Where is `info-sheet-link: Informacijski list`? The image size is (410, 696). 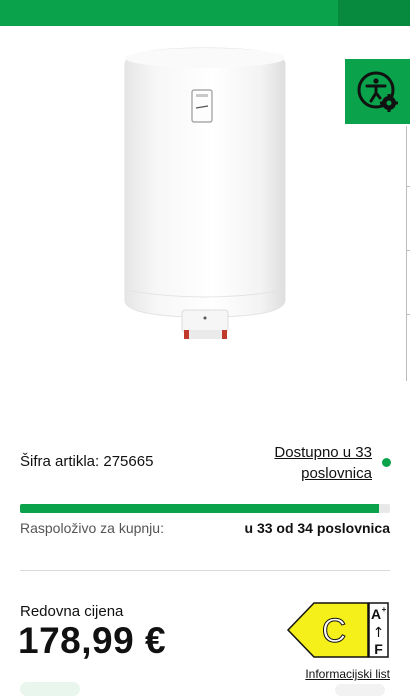 info-sheet-link: Informacijski list is located at coordinates (347, 674).